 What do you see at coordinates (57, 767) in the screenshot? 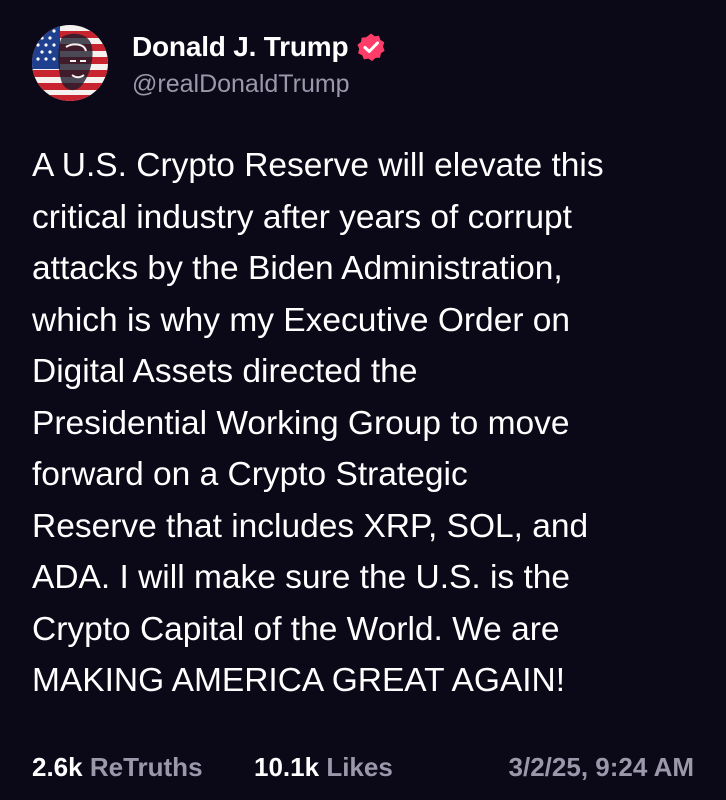
I see `retruths-count: 2.6k` at bounding box center [57, 767].